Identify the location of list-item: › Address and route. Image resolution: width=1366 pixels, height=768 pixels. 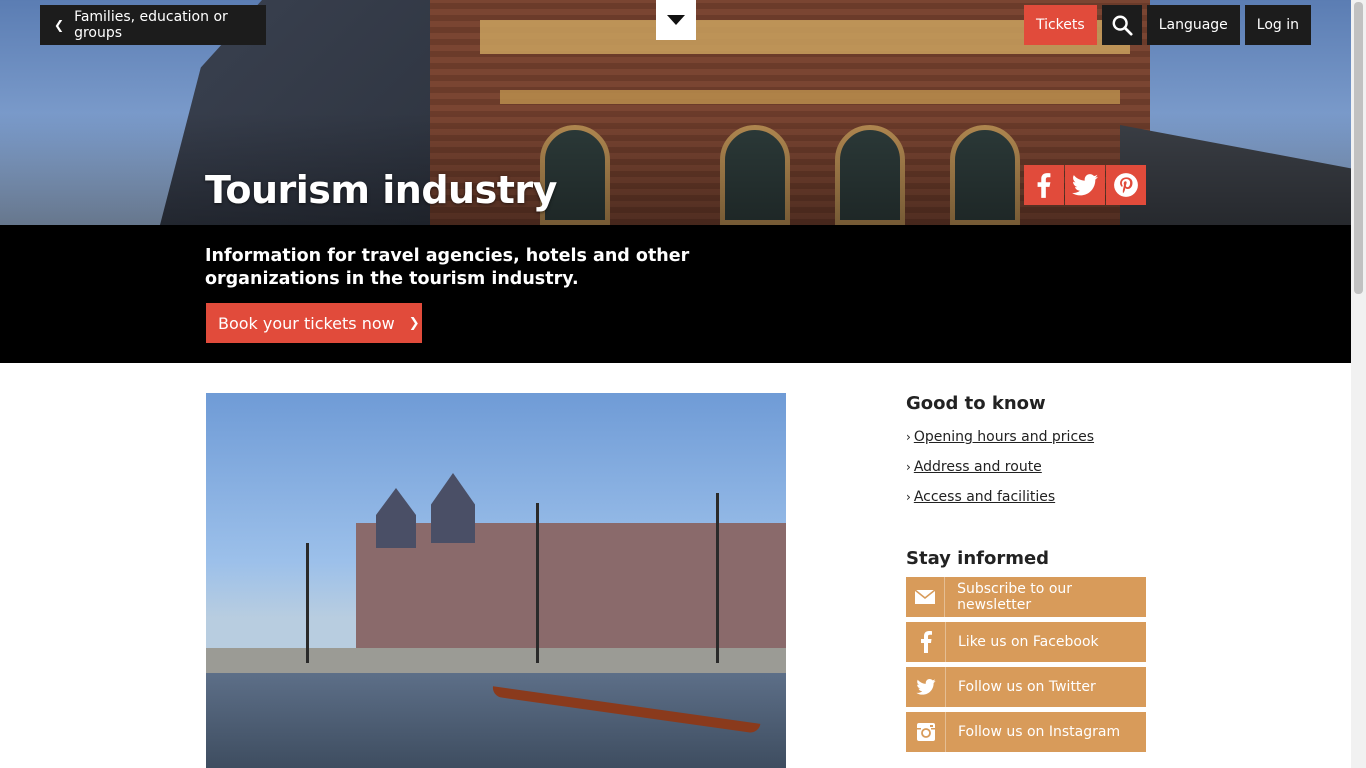
(1026, 467).